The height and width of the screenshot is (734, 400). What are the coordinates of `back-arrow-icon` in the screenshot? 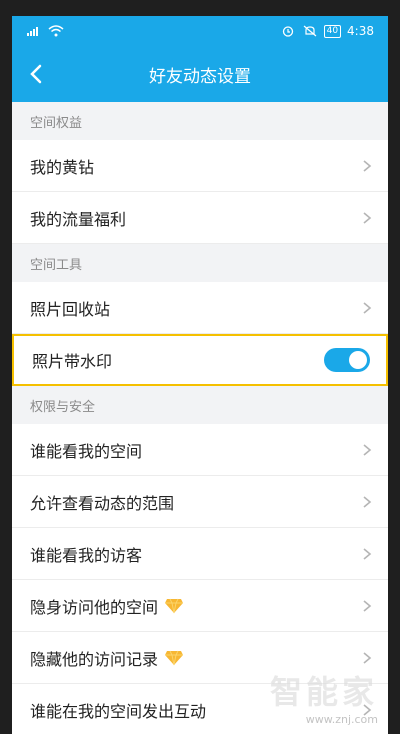 It's located at (36, 74).